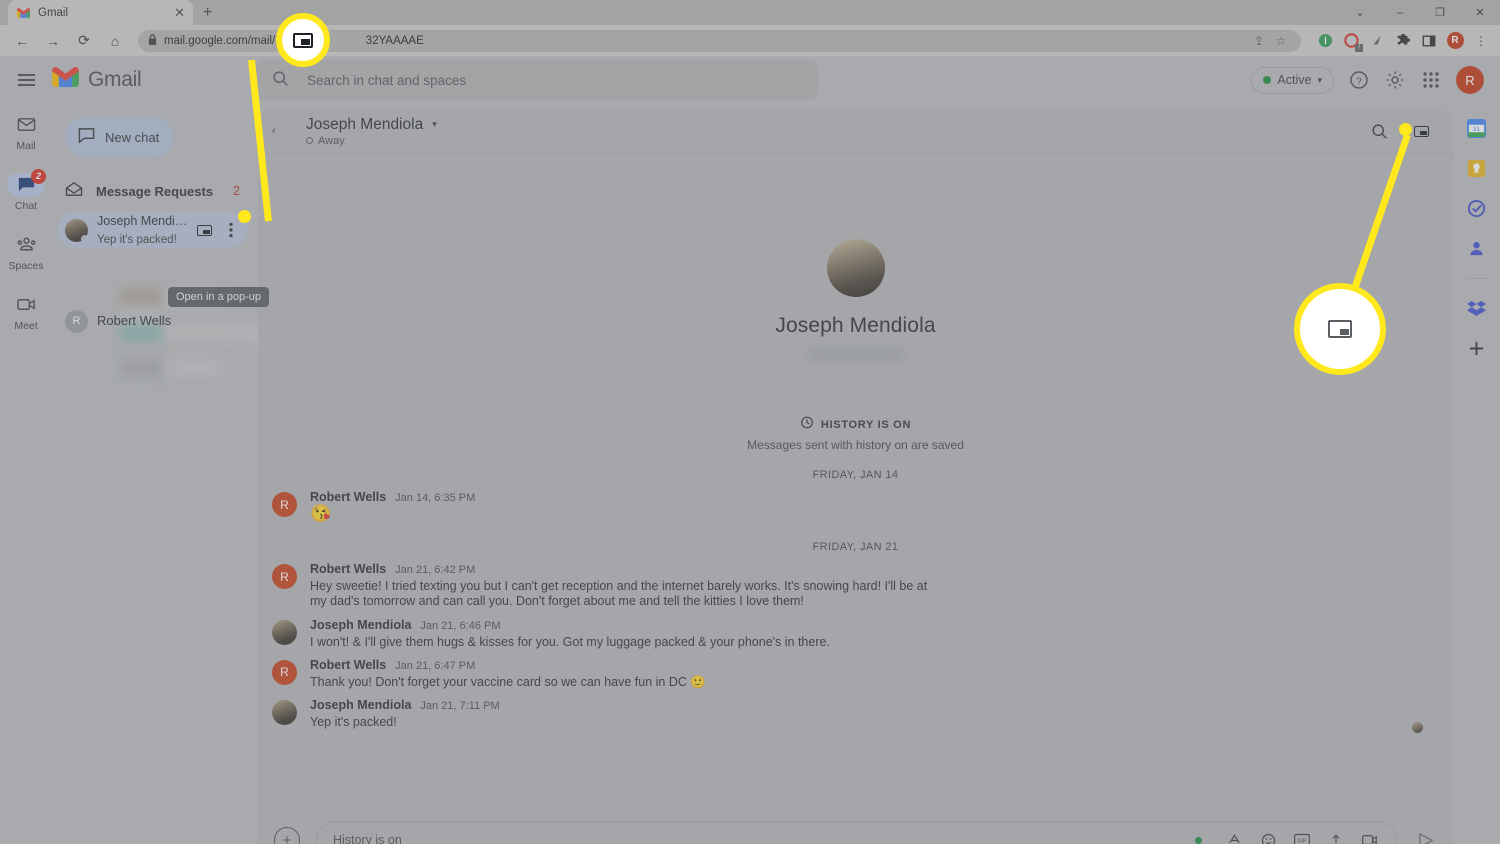  What do you see at coordinates (365, 124) in the screenshot?
I see `conversation-name: Joseph Mendiola` at bounding box center [365, 124].